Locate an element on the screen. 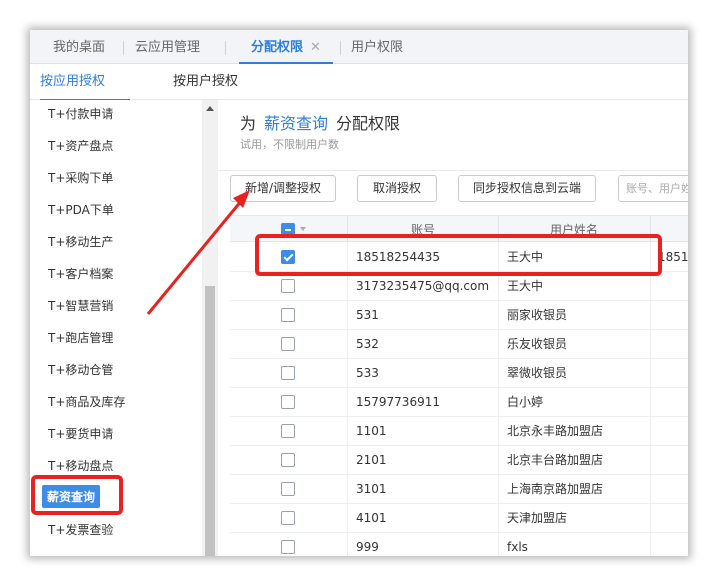 This screenshot has height=588, width=719. annotation-arrow is located at coordinates (198, 252).